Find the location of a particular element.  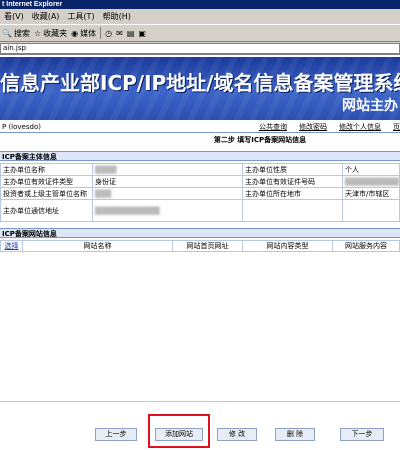

investor-label: 投资者或上级主管单位名称 is located at coordinates (46, 193).